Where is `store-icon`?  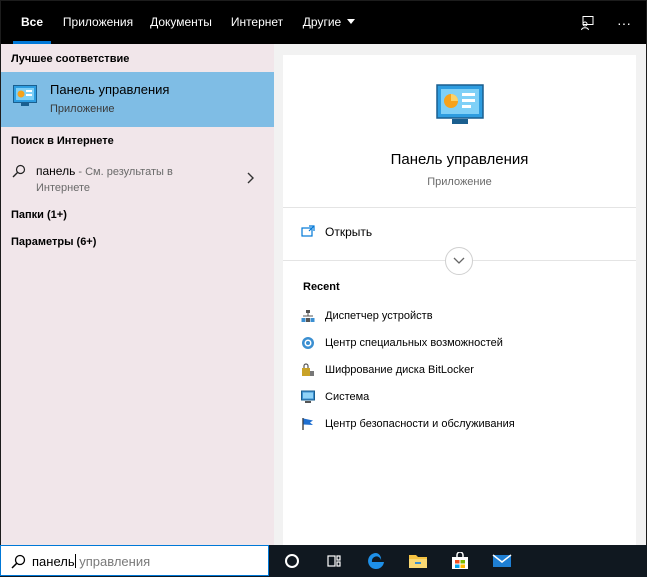
store-icon is located at coordinates (460, 561).